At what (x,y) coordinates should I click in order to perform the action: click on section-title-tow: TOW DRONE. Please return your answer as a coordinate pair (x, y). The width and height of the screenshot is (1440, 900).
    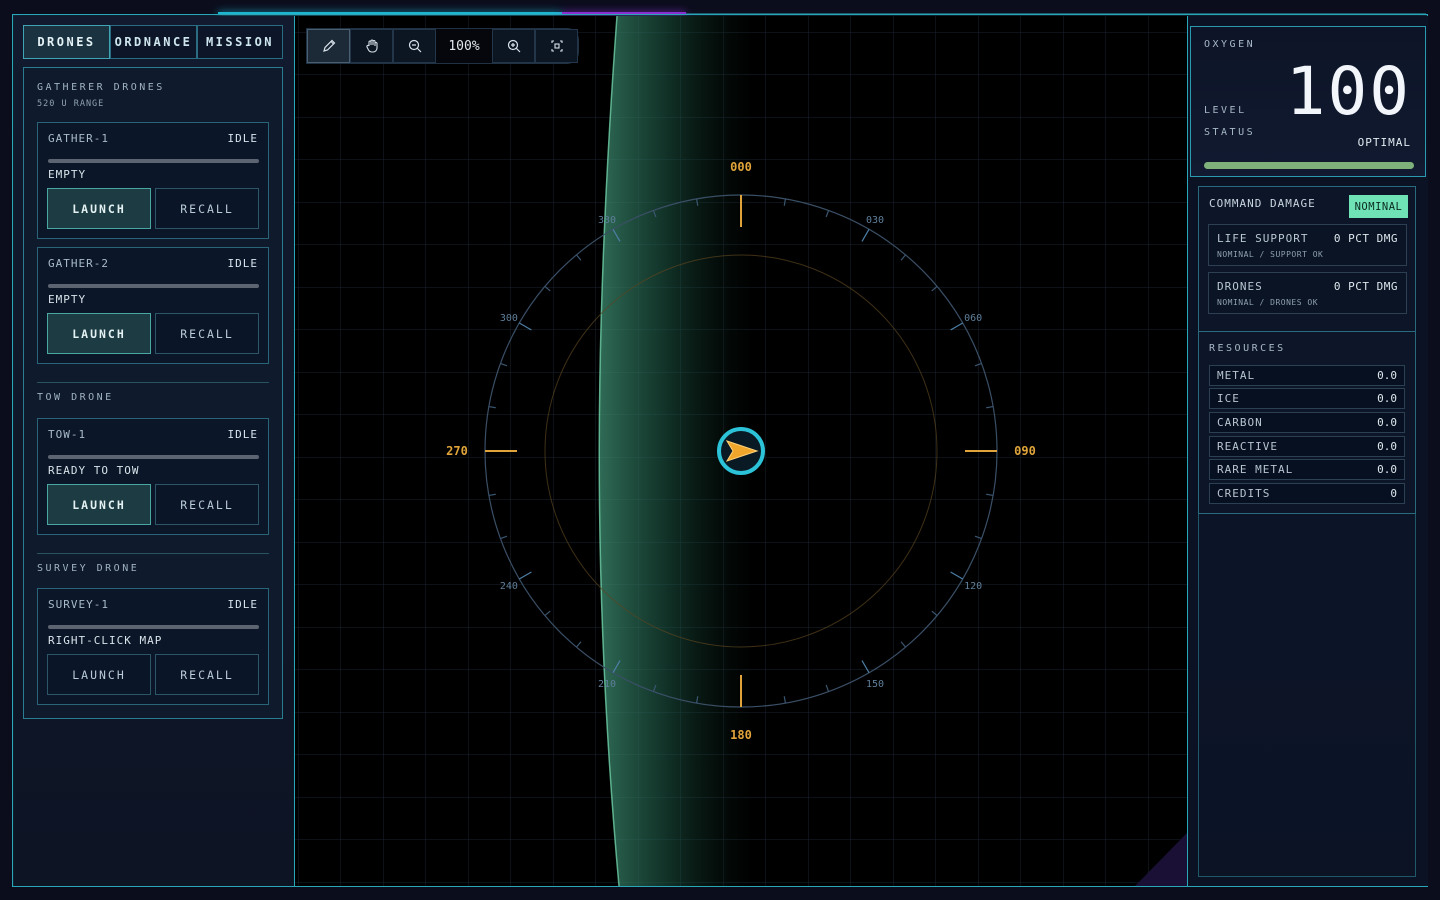
    Looking at the image, I should click on (75, 397).